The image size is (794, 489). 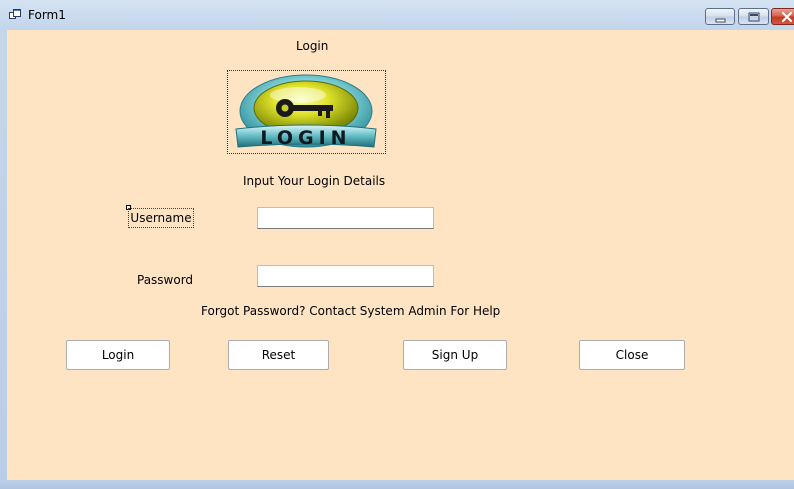 I want to click on close-icon, so click(x=787, y=17).